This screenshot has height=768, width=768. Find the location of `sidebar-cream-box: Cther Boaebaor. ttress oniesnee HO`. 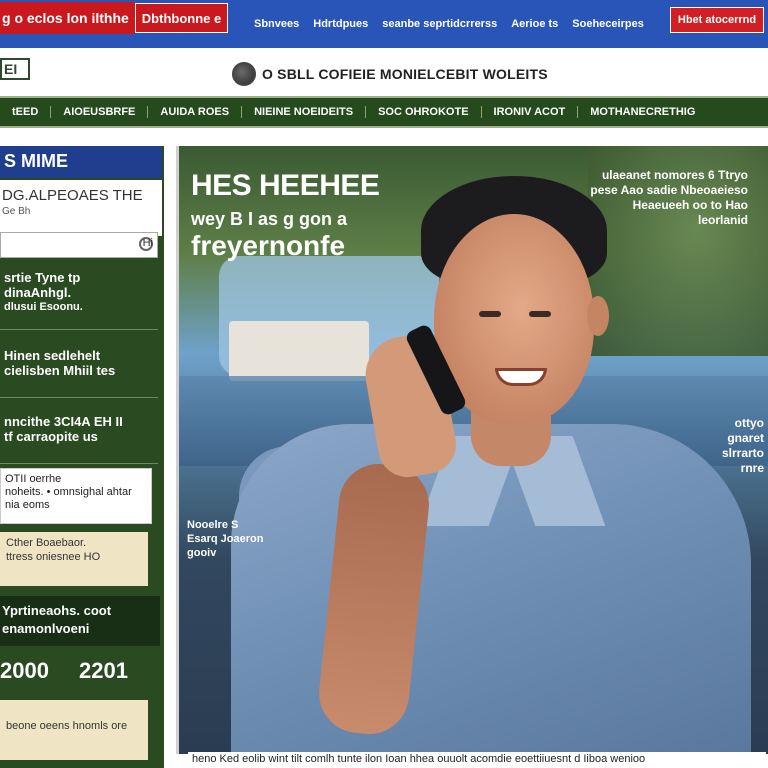

sidebar-cream-box: Cther Boaebaor. ttress oniesnee HO is located at coordinates (74, 559).